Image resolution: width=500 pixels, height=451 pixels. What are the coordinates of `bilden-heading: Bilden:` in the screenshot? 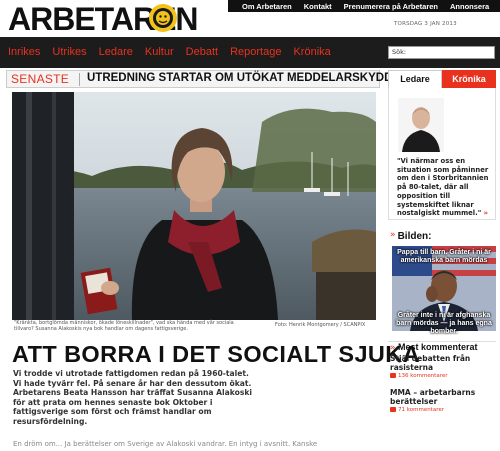 It's located at (412, 236).